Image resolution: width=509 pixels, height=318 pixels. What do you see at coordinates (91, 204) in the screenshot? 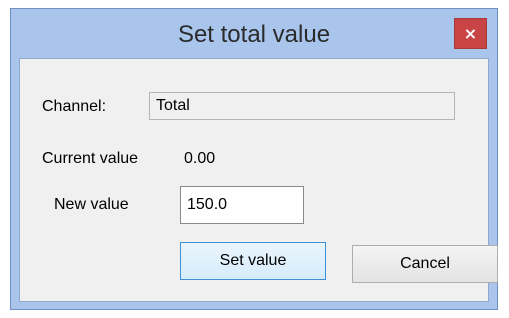
I see `new-value-label: New value` at bounding box center [91, 204].